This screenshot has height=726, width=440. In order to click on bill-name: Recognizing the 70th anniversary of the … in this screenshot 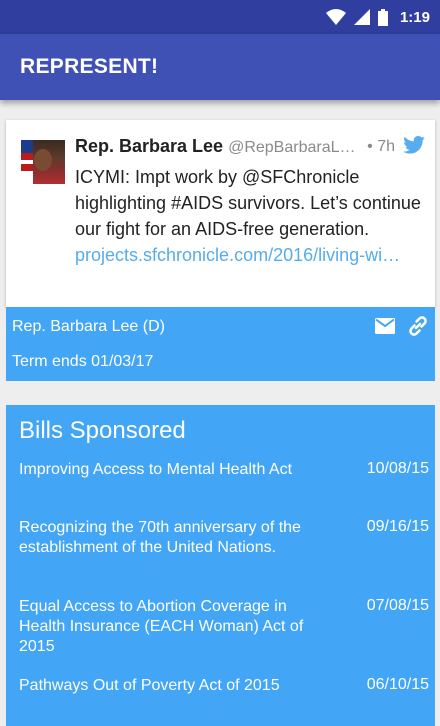, I will do `click(160, 537)`.